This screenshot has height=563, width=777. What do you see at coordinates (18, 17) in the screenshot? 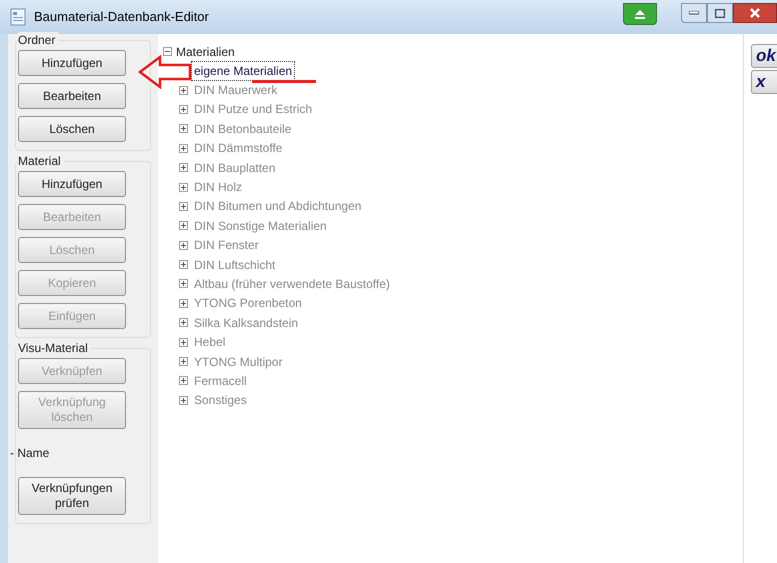
I see `app-icon` at bounding box center [18, 17].